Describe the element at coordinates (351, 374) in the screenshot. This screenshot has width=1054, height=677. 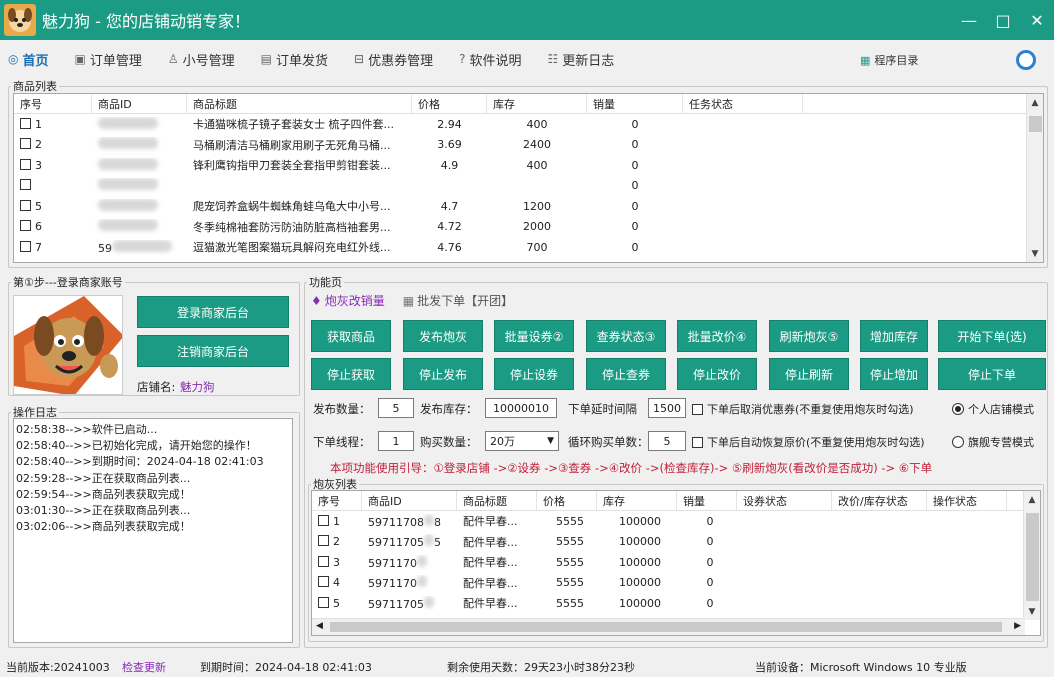
I see `stop-get-button: 停止获取` at that location.